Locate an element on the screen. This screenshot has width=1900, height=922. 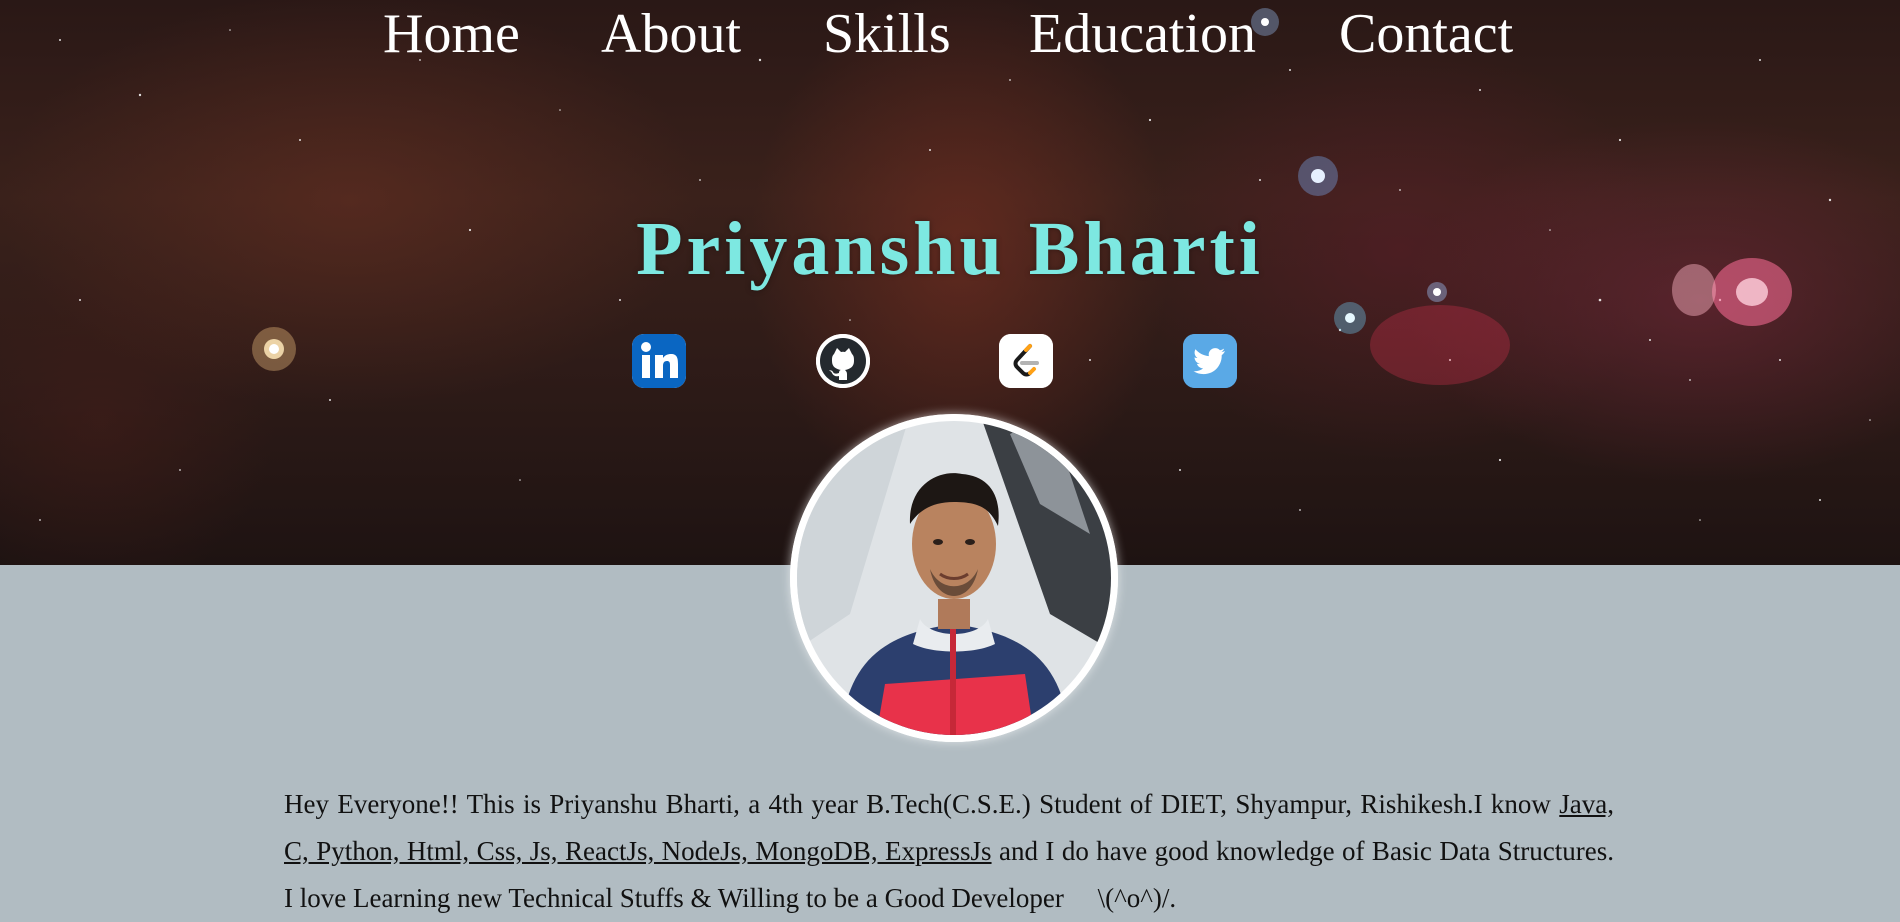
profile-name: Priyanshu Bharti is located at coordinates (950, 249).